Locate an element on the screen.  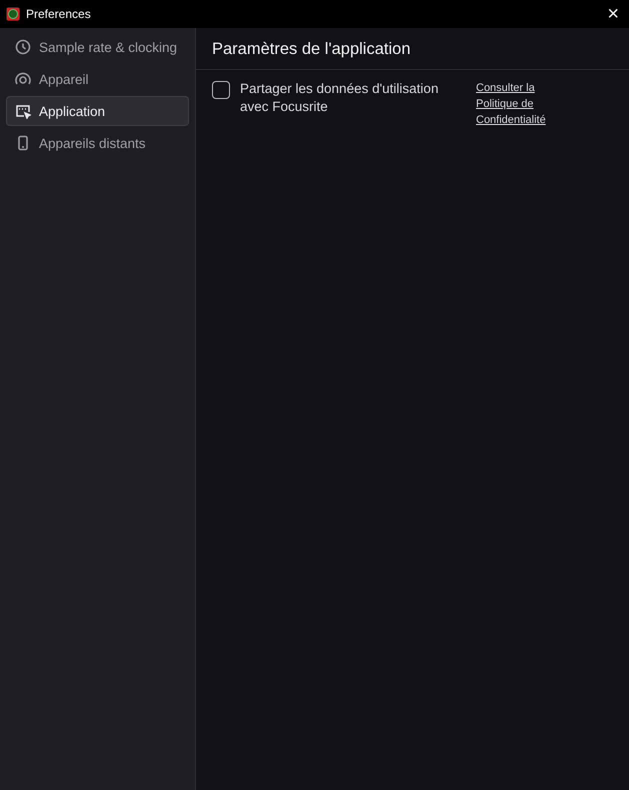
sidebar-item: Application is located at coordinates (97, 111).